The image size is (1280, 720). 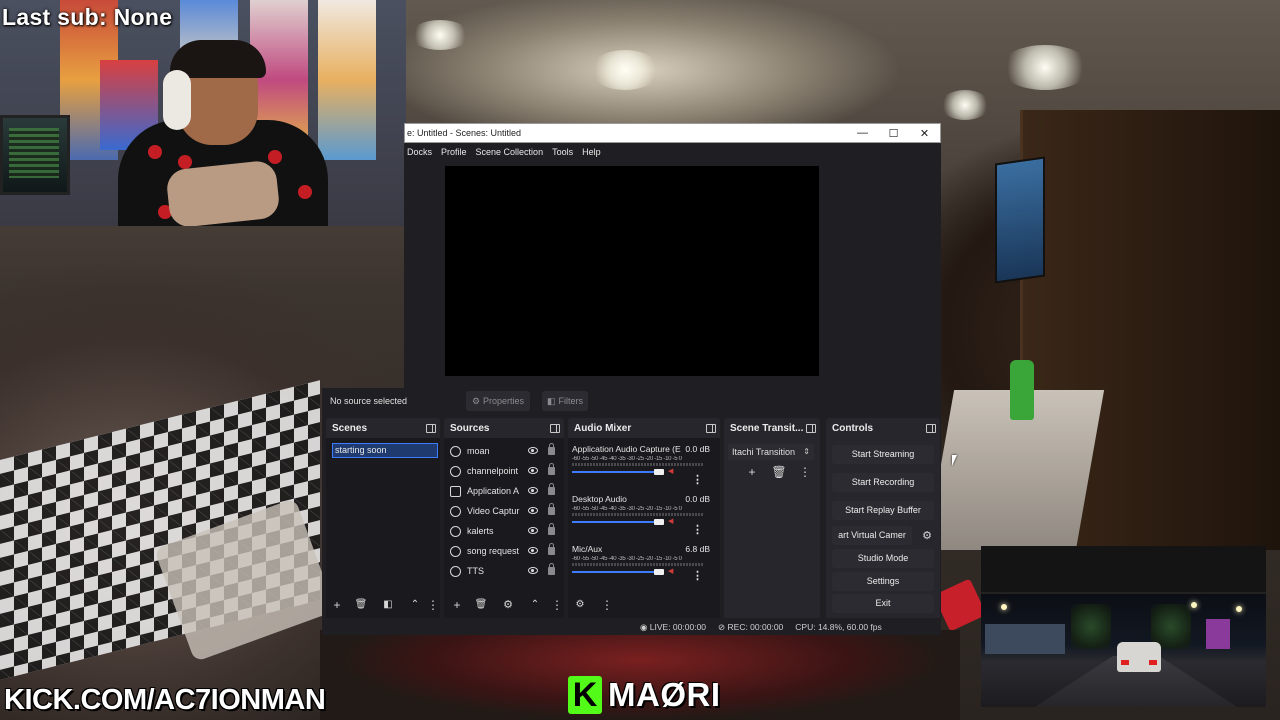 I want to click on source-row: kalerts, so click(x=504, y=531).